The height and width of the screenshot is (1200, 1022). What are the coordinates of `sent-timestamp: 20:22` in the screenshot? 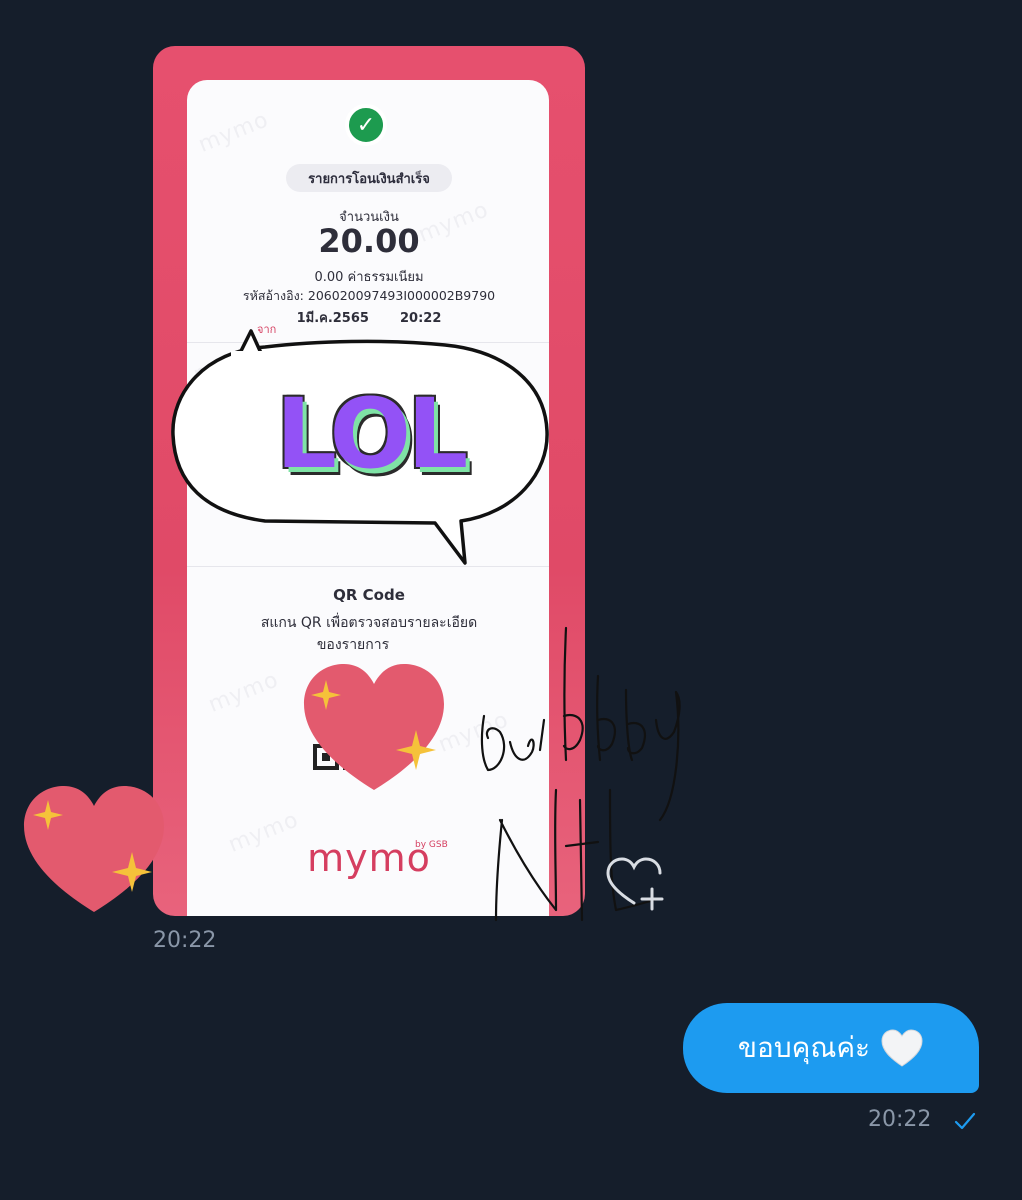 It's located at (900, 1119).